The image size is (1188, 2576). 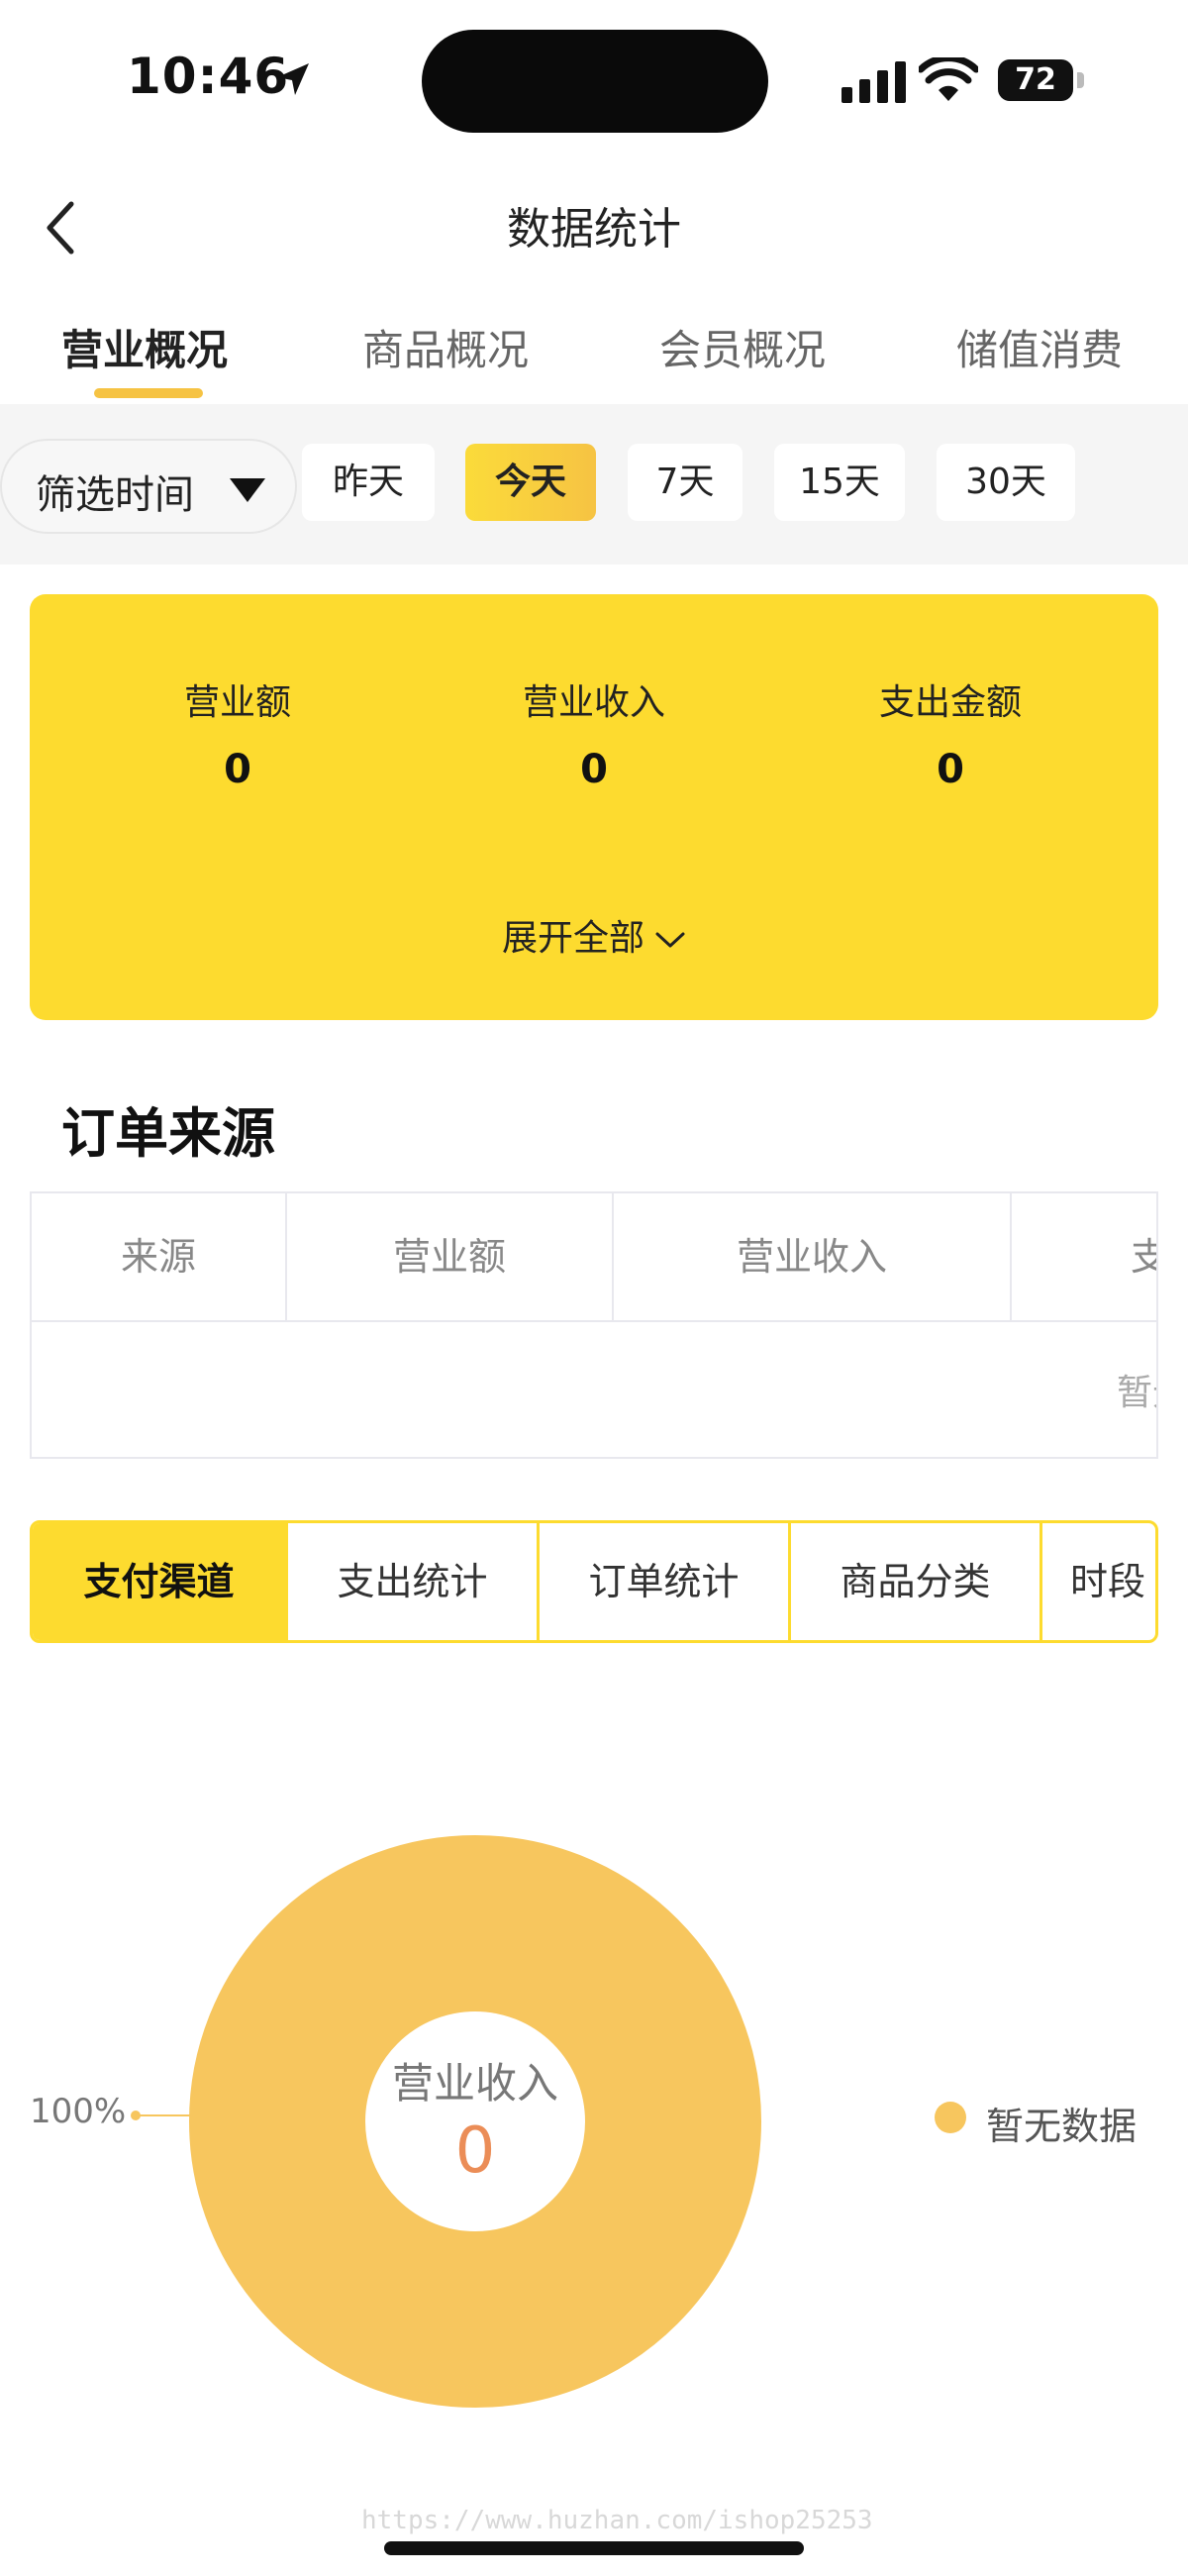 What do you see at coordinates (1081, 80) in the screenshot?
I see `battery-tip` at bounding box center [1081, 80].